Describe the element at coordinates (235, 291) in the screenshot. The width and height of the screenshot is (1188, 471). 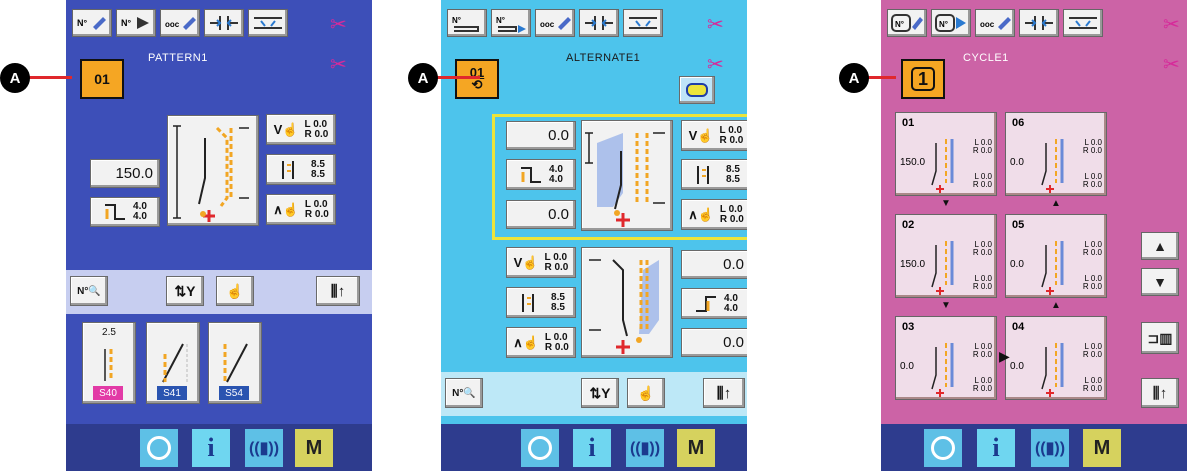
I see `touch-edit-button: ☝` at that location.